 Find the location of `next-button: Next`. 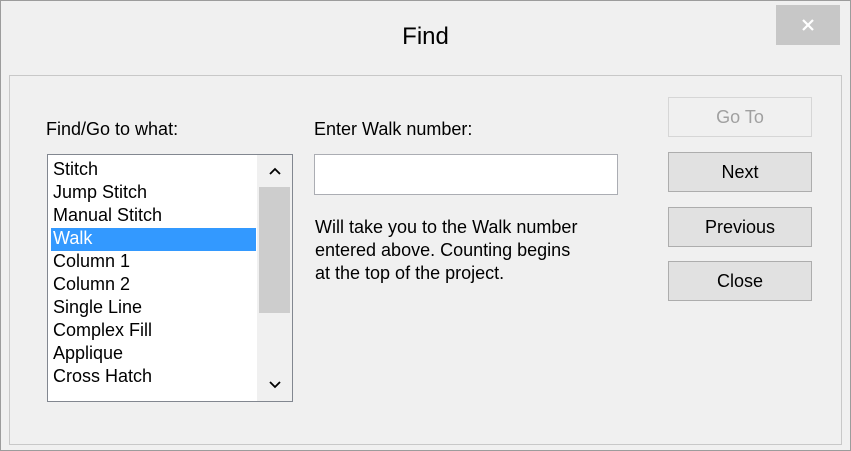

next-button: Next is located at coordinates (740, 172).